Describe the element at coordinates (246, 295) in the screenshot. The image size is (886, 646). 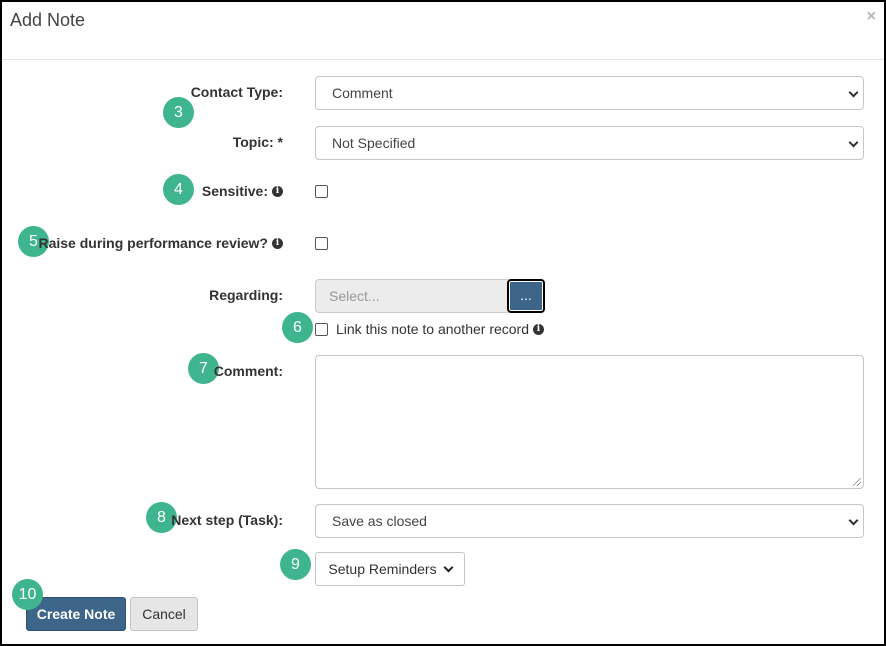
I see `regarding-label: Regarding:` at that location.